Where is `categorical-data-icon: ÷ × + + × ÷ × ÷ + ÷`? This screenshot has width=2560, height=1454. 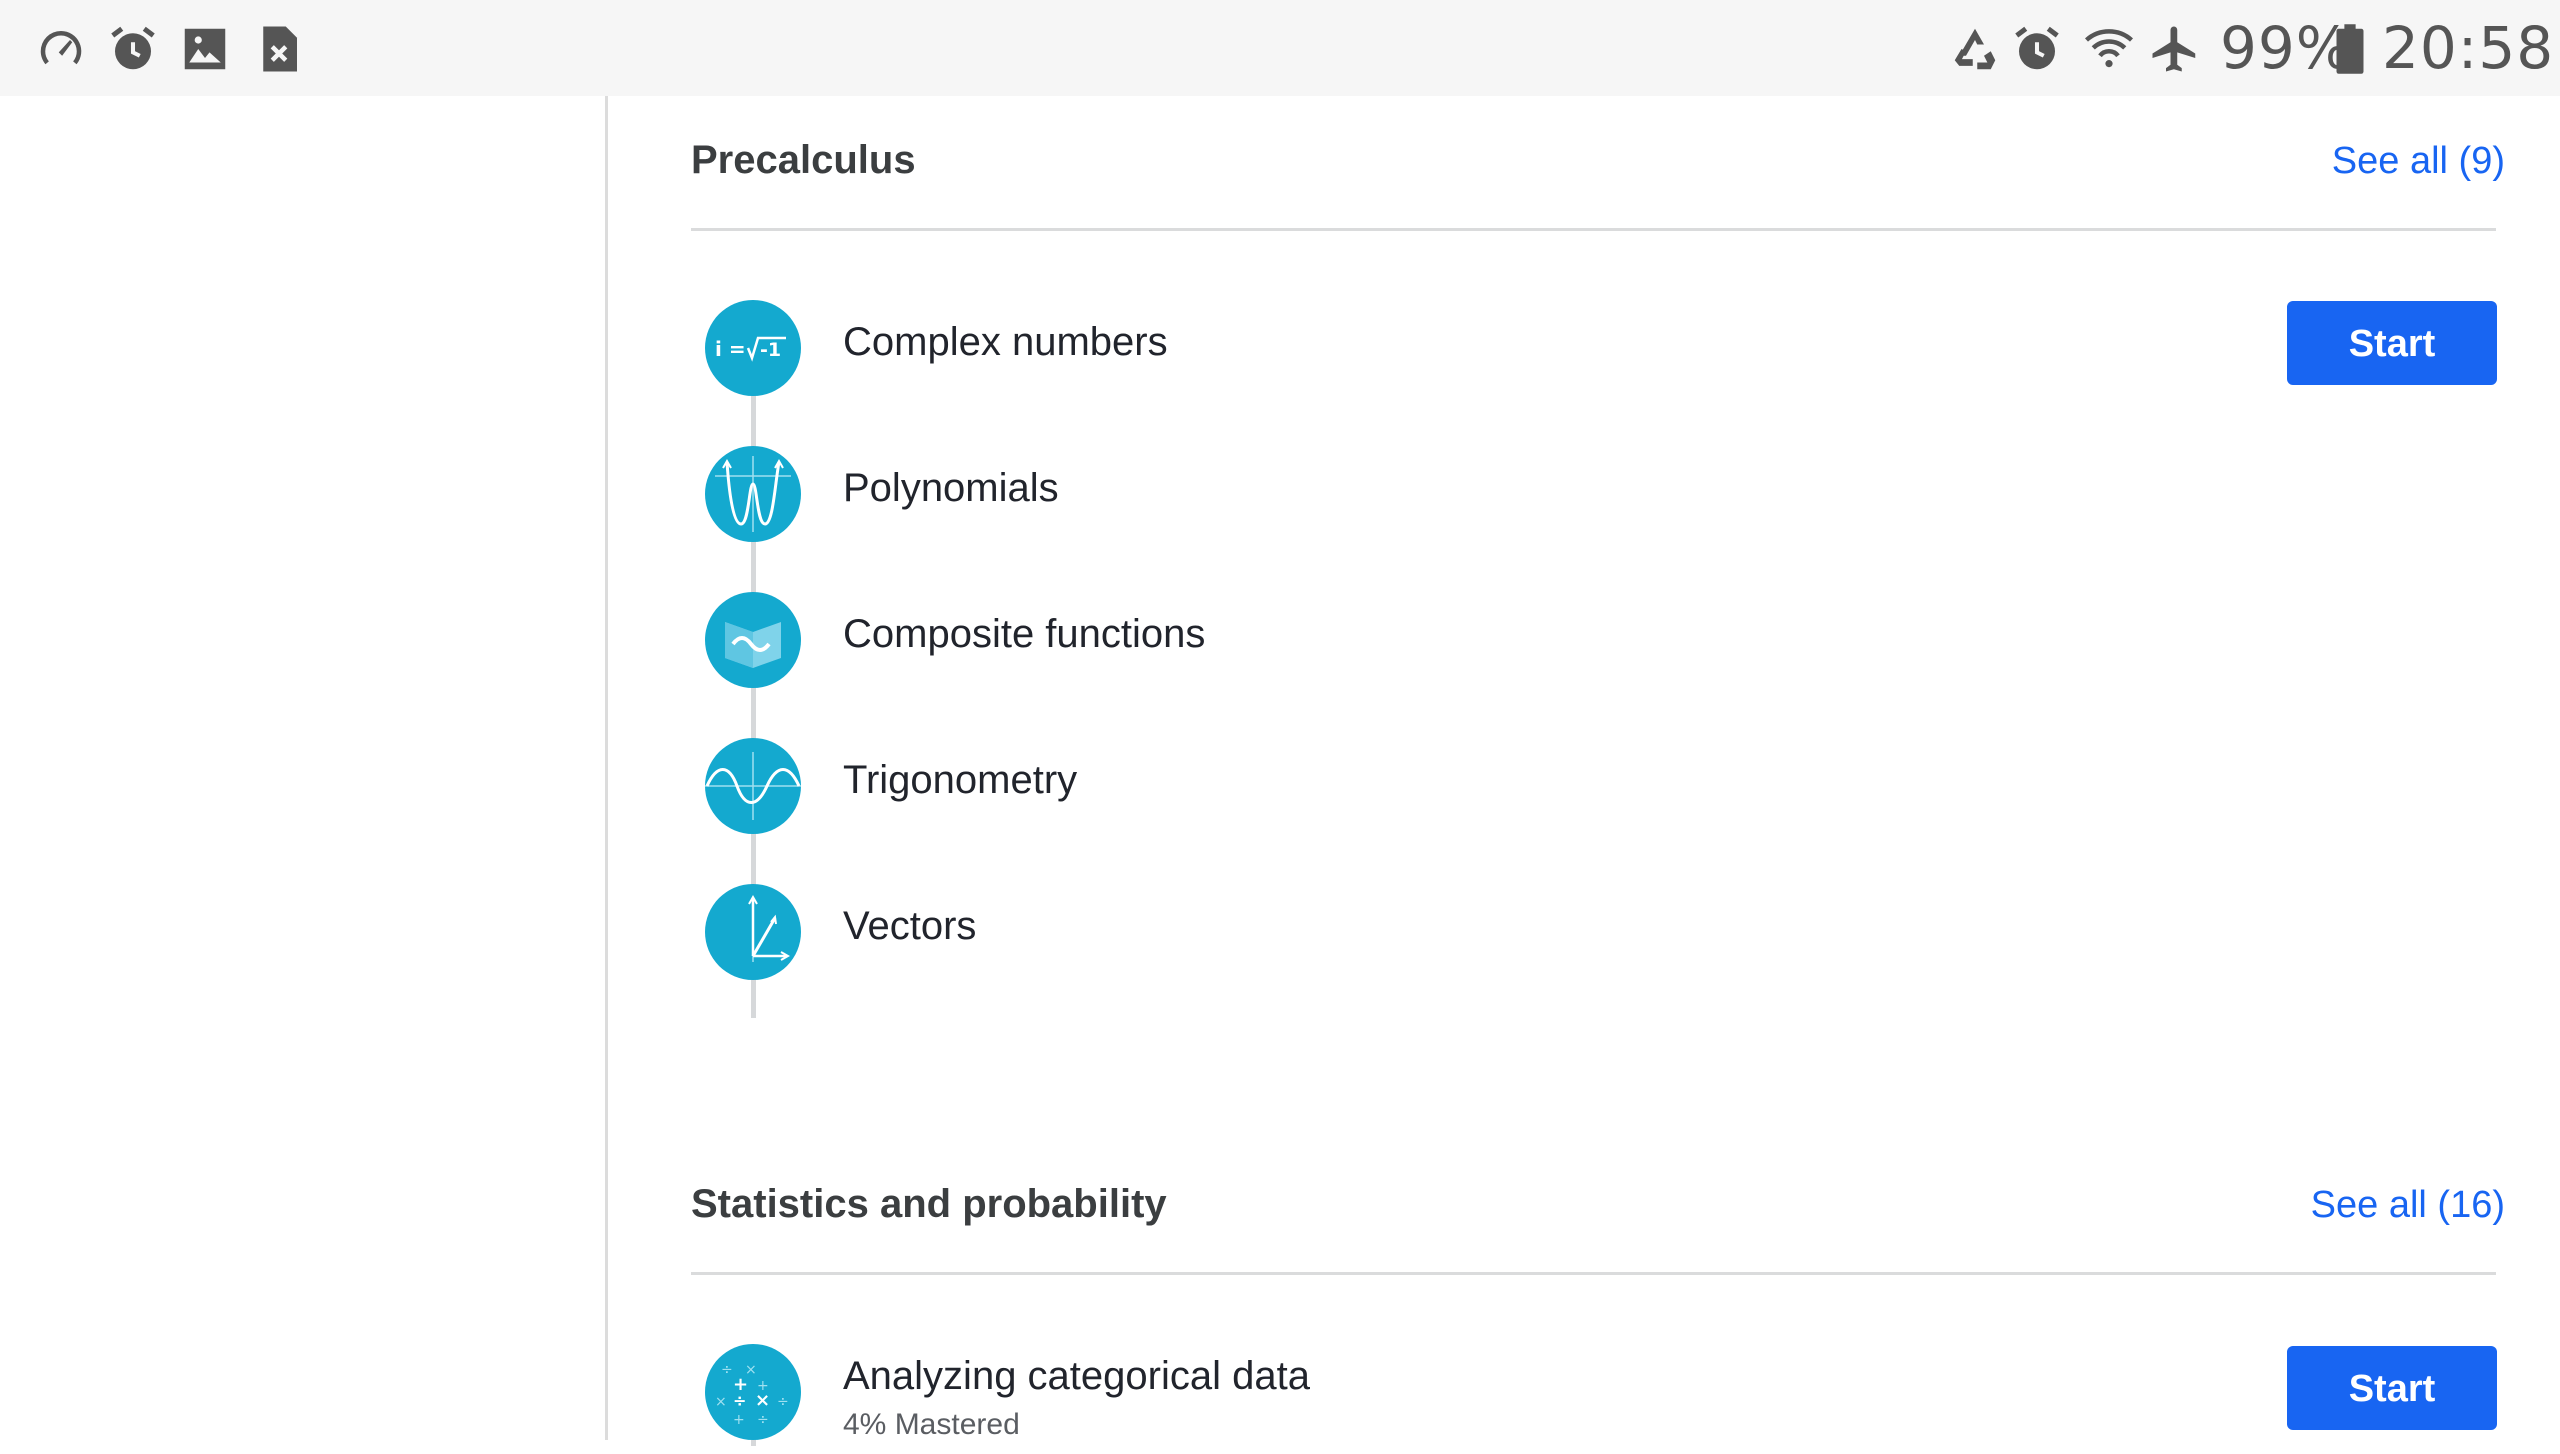
categorical-data-icon: ÷ × + + × ÷ × ÷ + ÷ is located at coordinates (753, 1392).